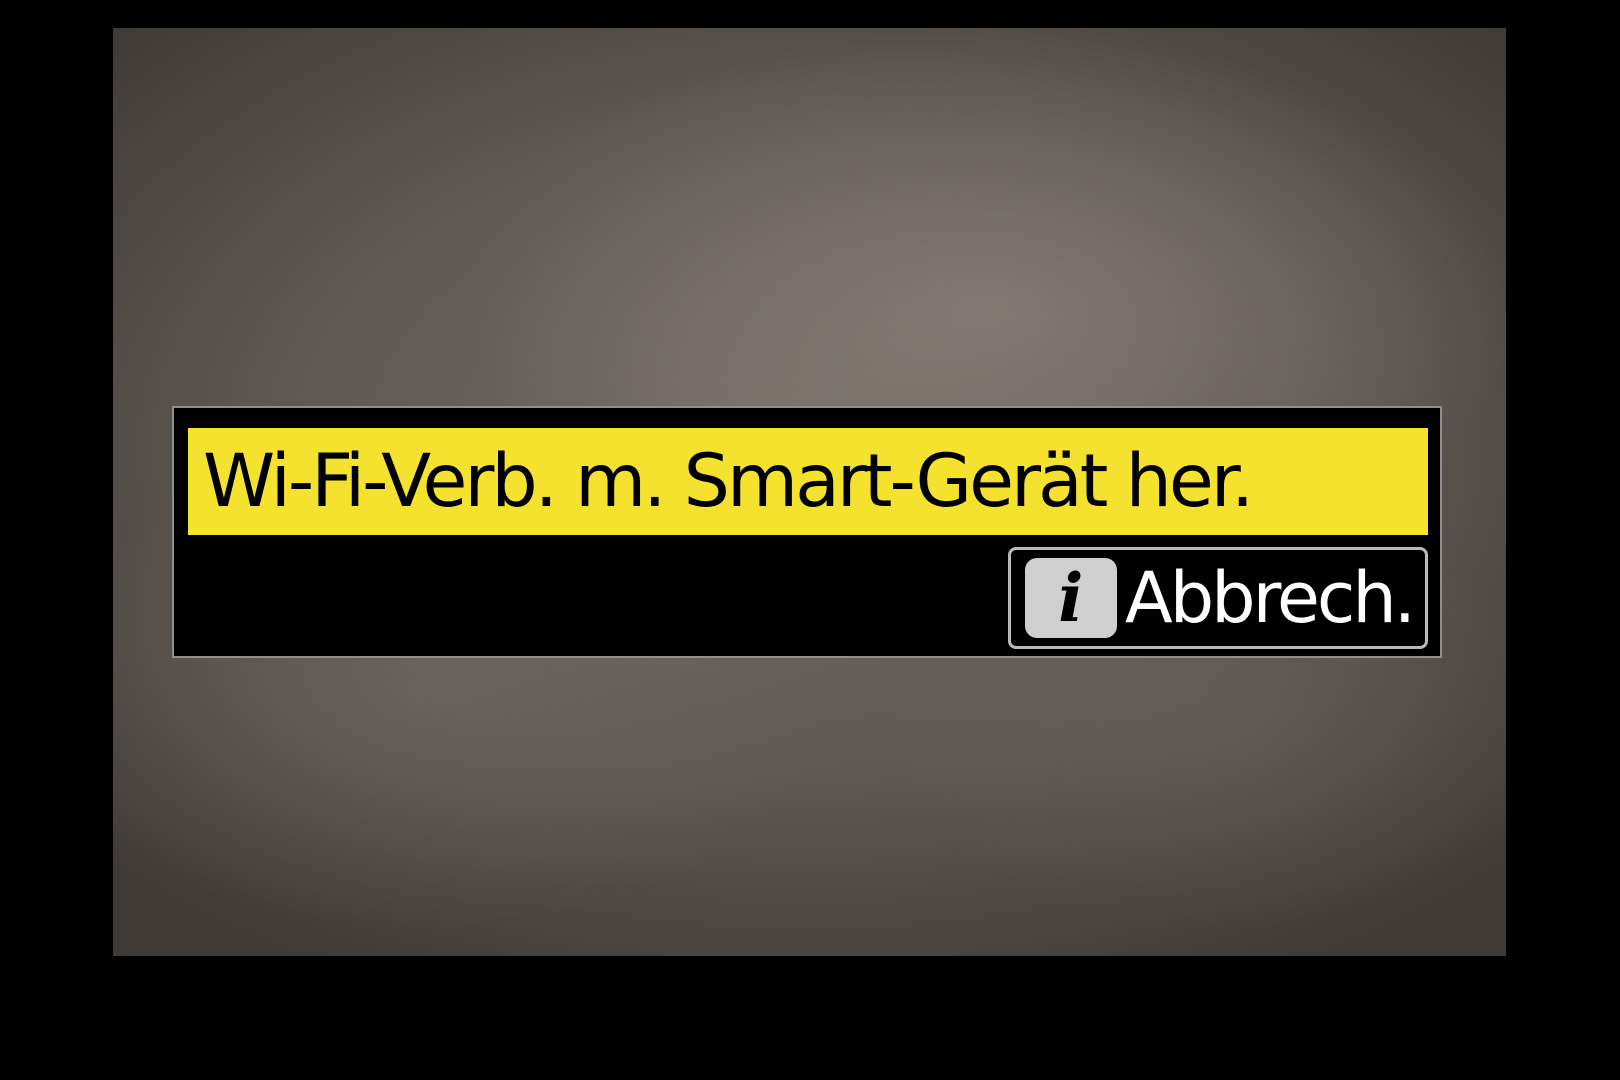 The image size is (1620, 1080). What do you see at coordinates (1270, 598) in the screenshot?
I see `cancel-label: Abbrech.` at bounding box center [1270, 598].